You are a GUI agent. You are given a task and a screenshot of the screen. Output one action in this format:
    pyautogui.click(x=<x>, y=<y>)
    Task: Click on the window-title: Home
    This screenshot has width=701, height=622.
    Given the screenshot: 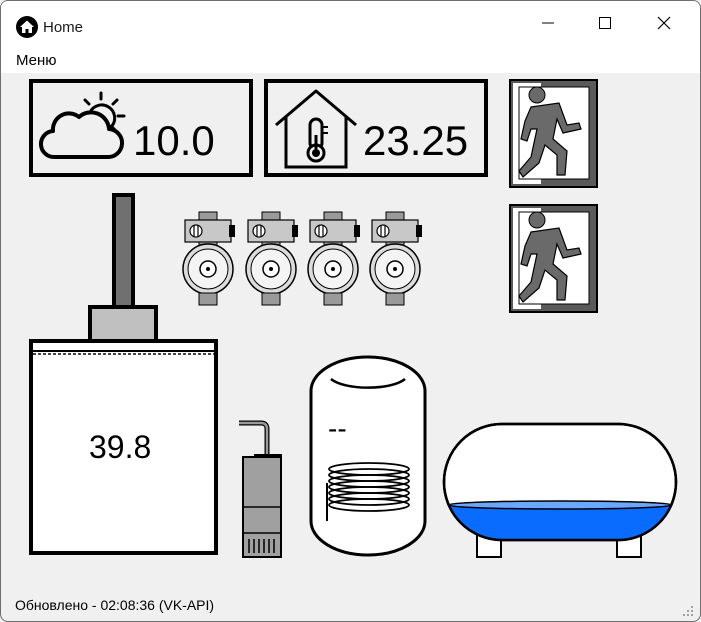 What is the action you would take?
    pyautogui.click(x=63, y=27)
    